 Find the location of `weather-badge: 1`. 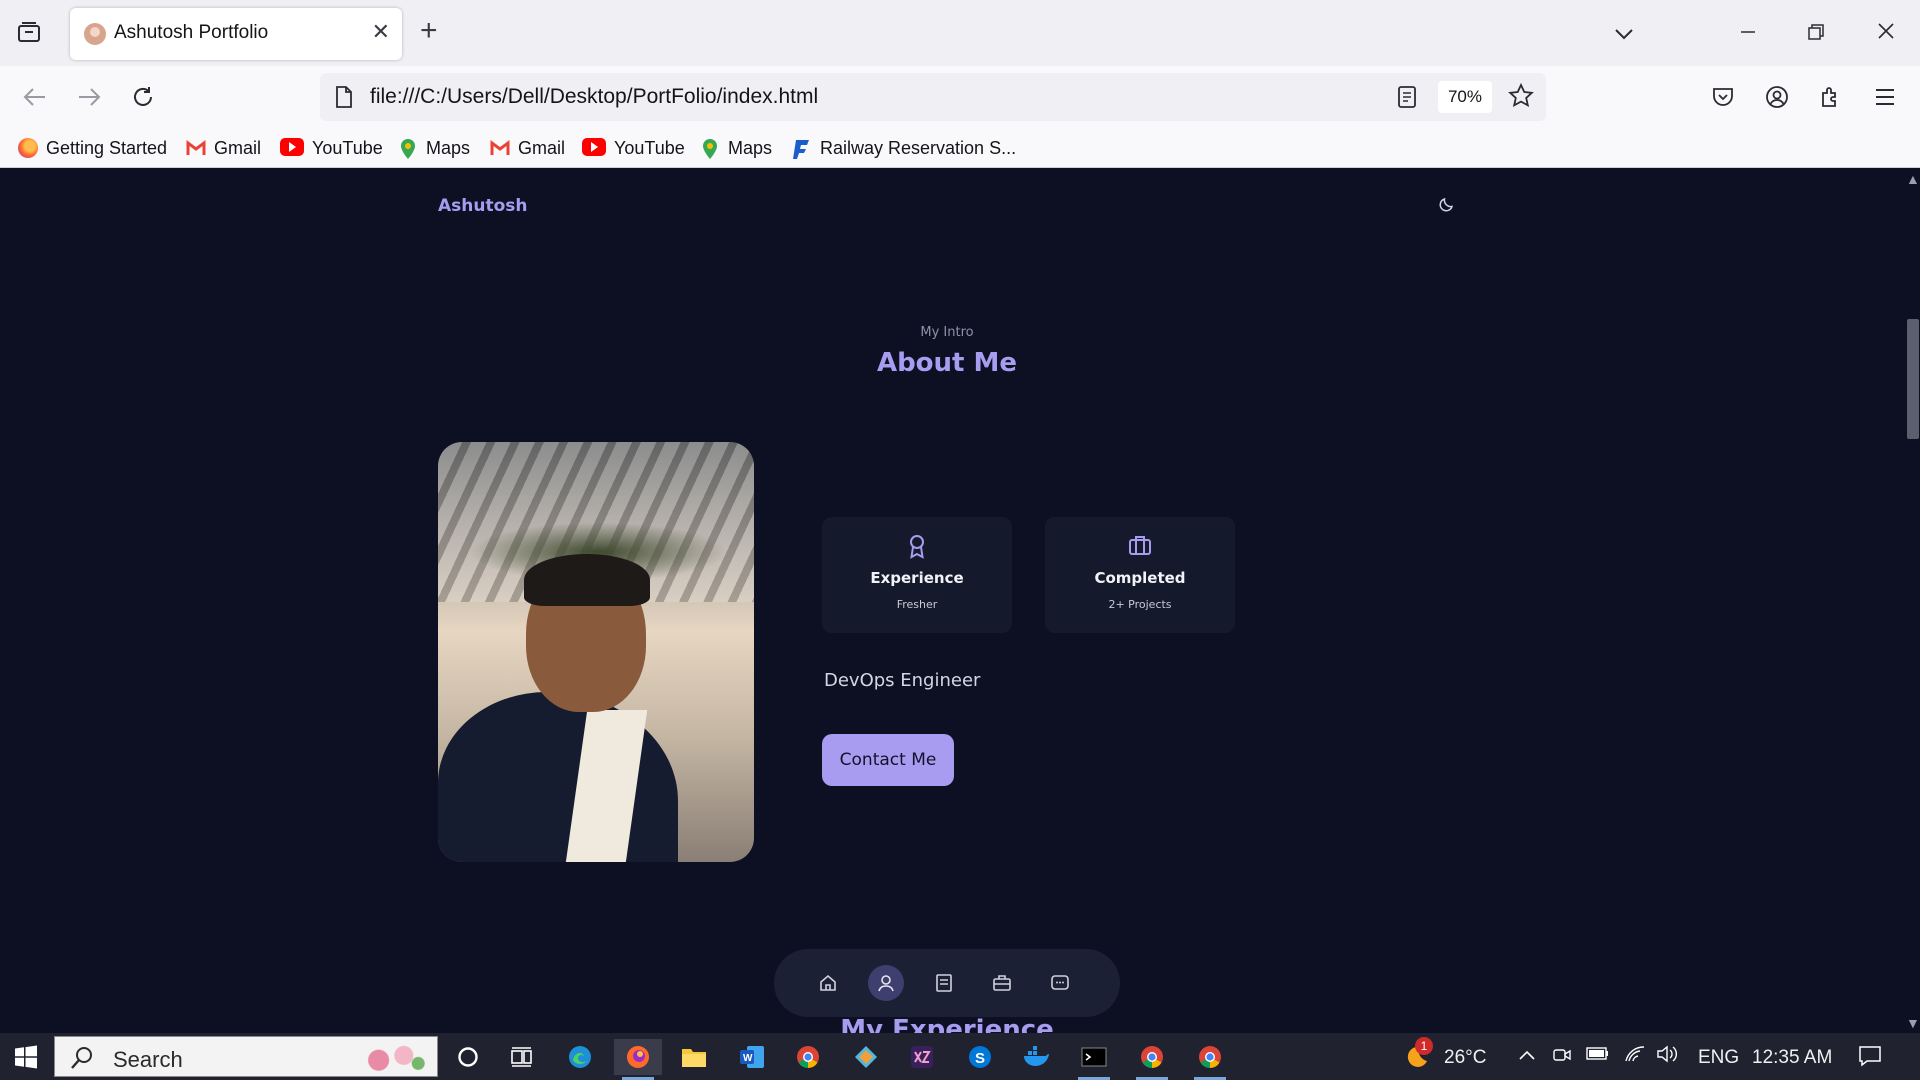

weather-badge: 1 is located at coordinates (1424, 1046).